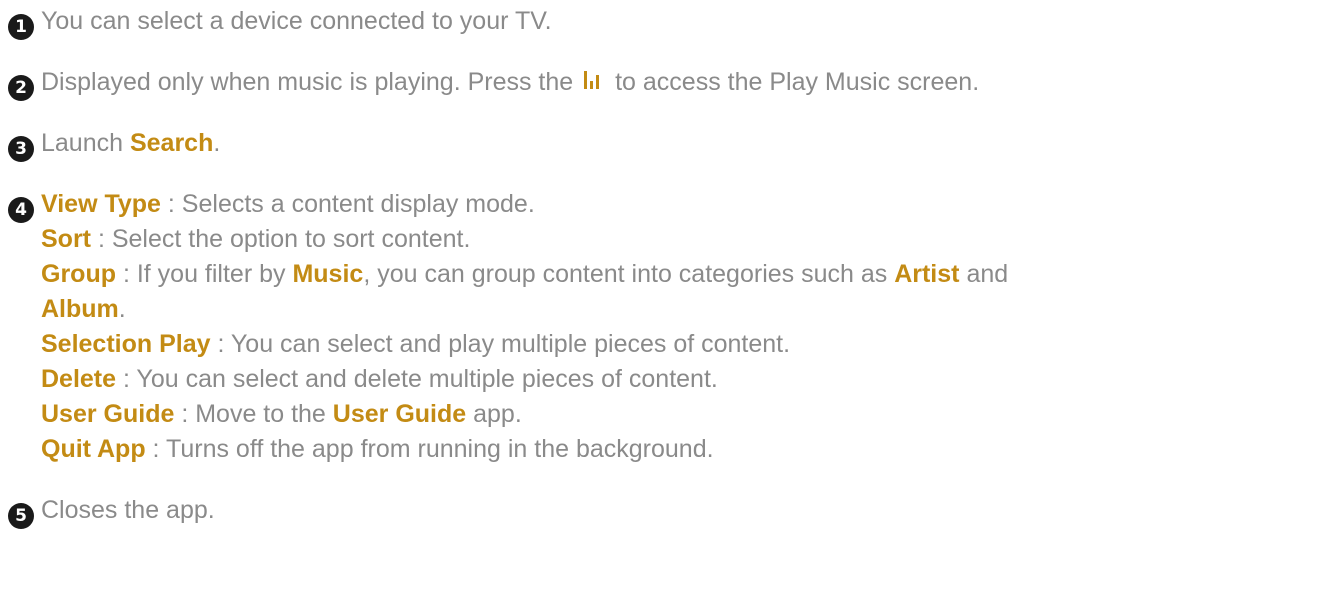  I want to click on item-text: : Move to the, so click(253, 414).